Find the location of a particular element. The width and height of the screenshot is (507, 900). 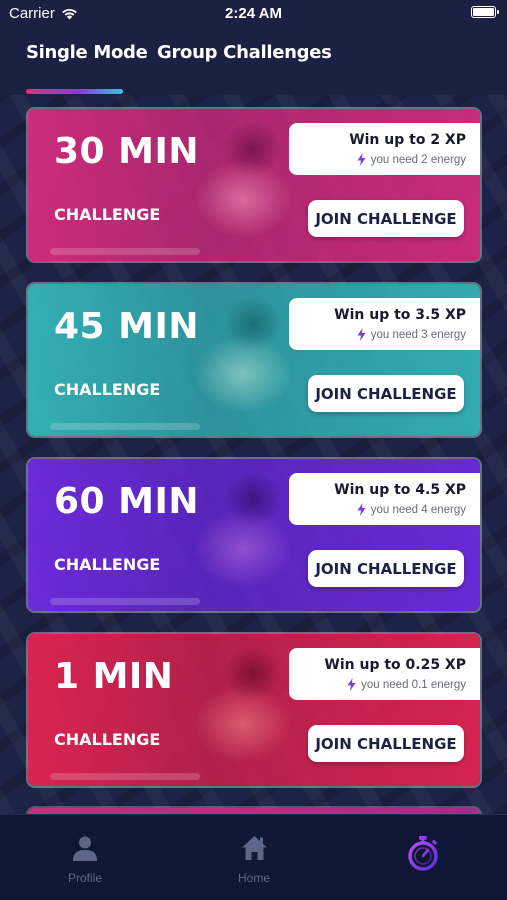

energy-requirement: you need 0.1 energy is located at coordinates (406, 684).